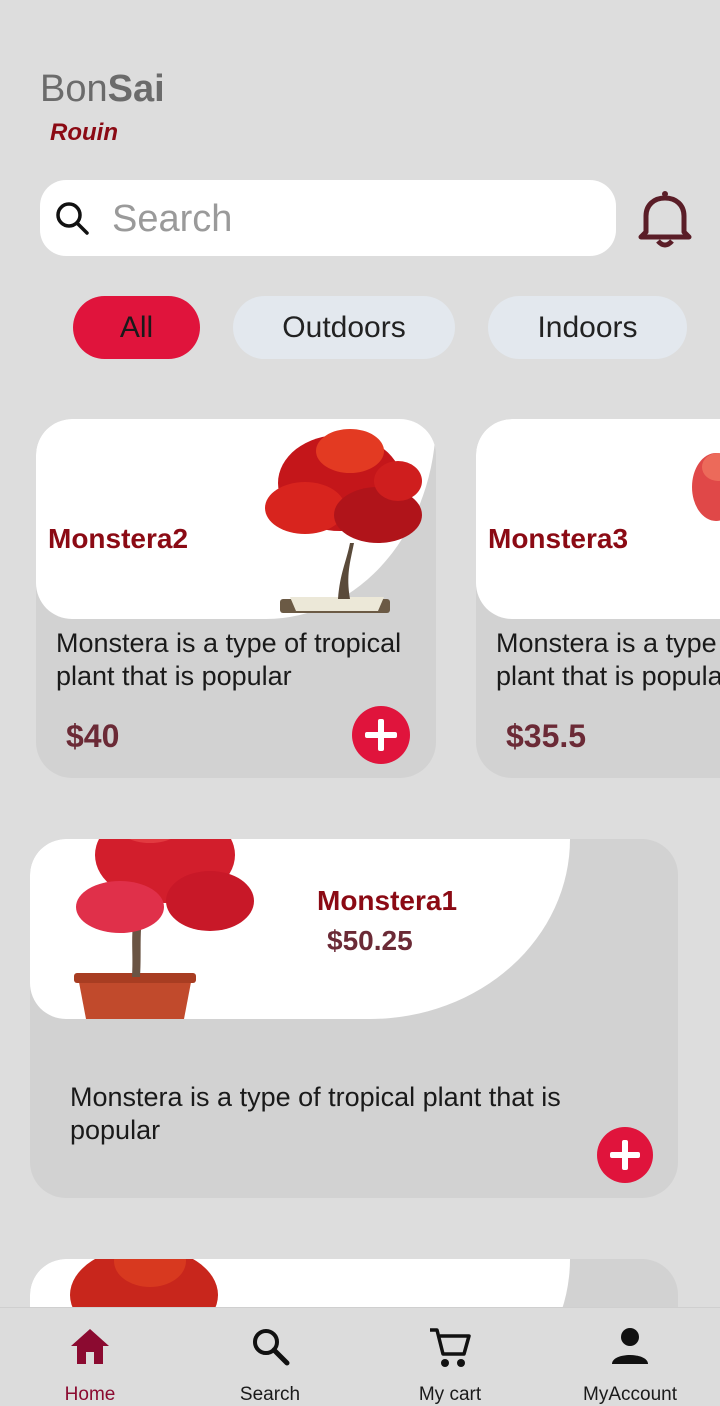 This screenshot has width=720, height=1406. What do you see at coordinates (93, 736) in the screenshot?
I see `plant-price: $40` at bounding box center [93, 736].